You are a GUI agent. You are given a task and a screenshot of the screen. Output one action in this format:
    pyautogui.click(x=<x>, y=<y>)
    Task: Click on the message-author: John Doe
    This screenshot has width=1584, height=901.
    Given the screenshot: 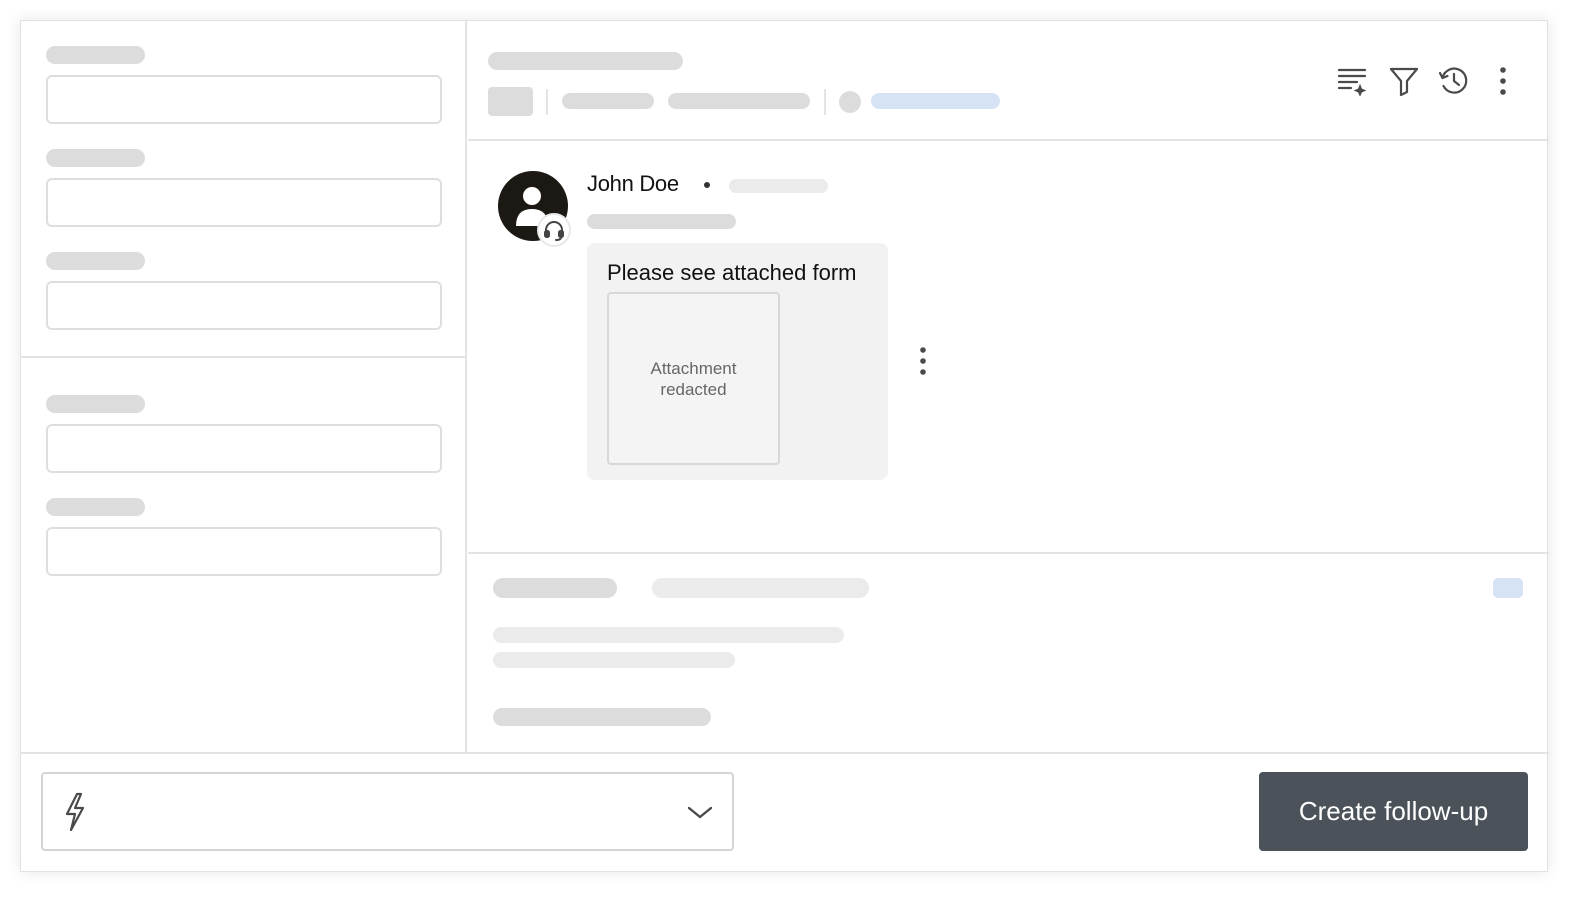 What is the action you would take?
    pyautogui.click(x=633, y=184)
    